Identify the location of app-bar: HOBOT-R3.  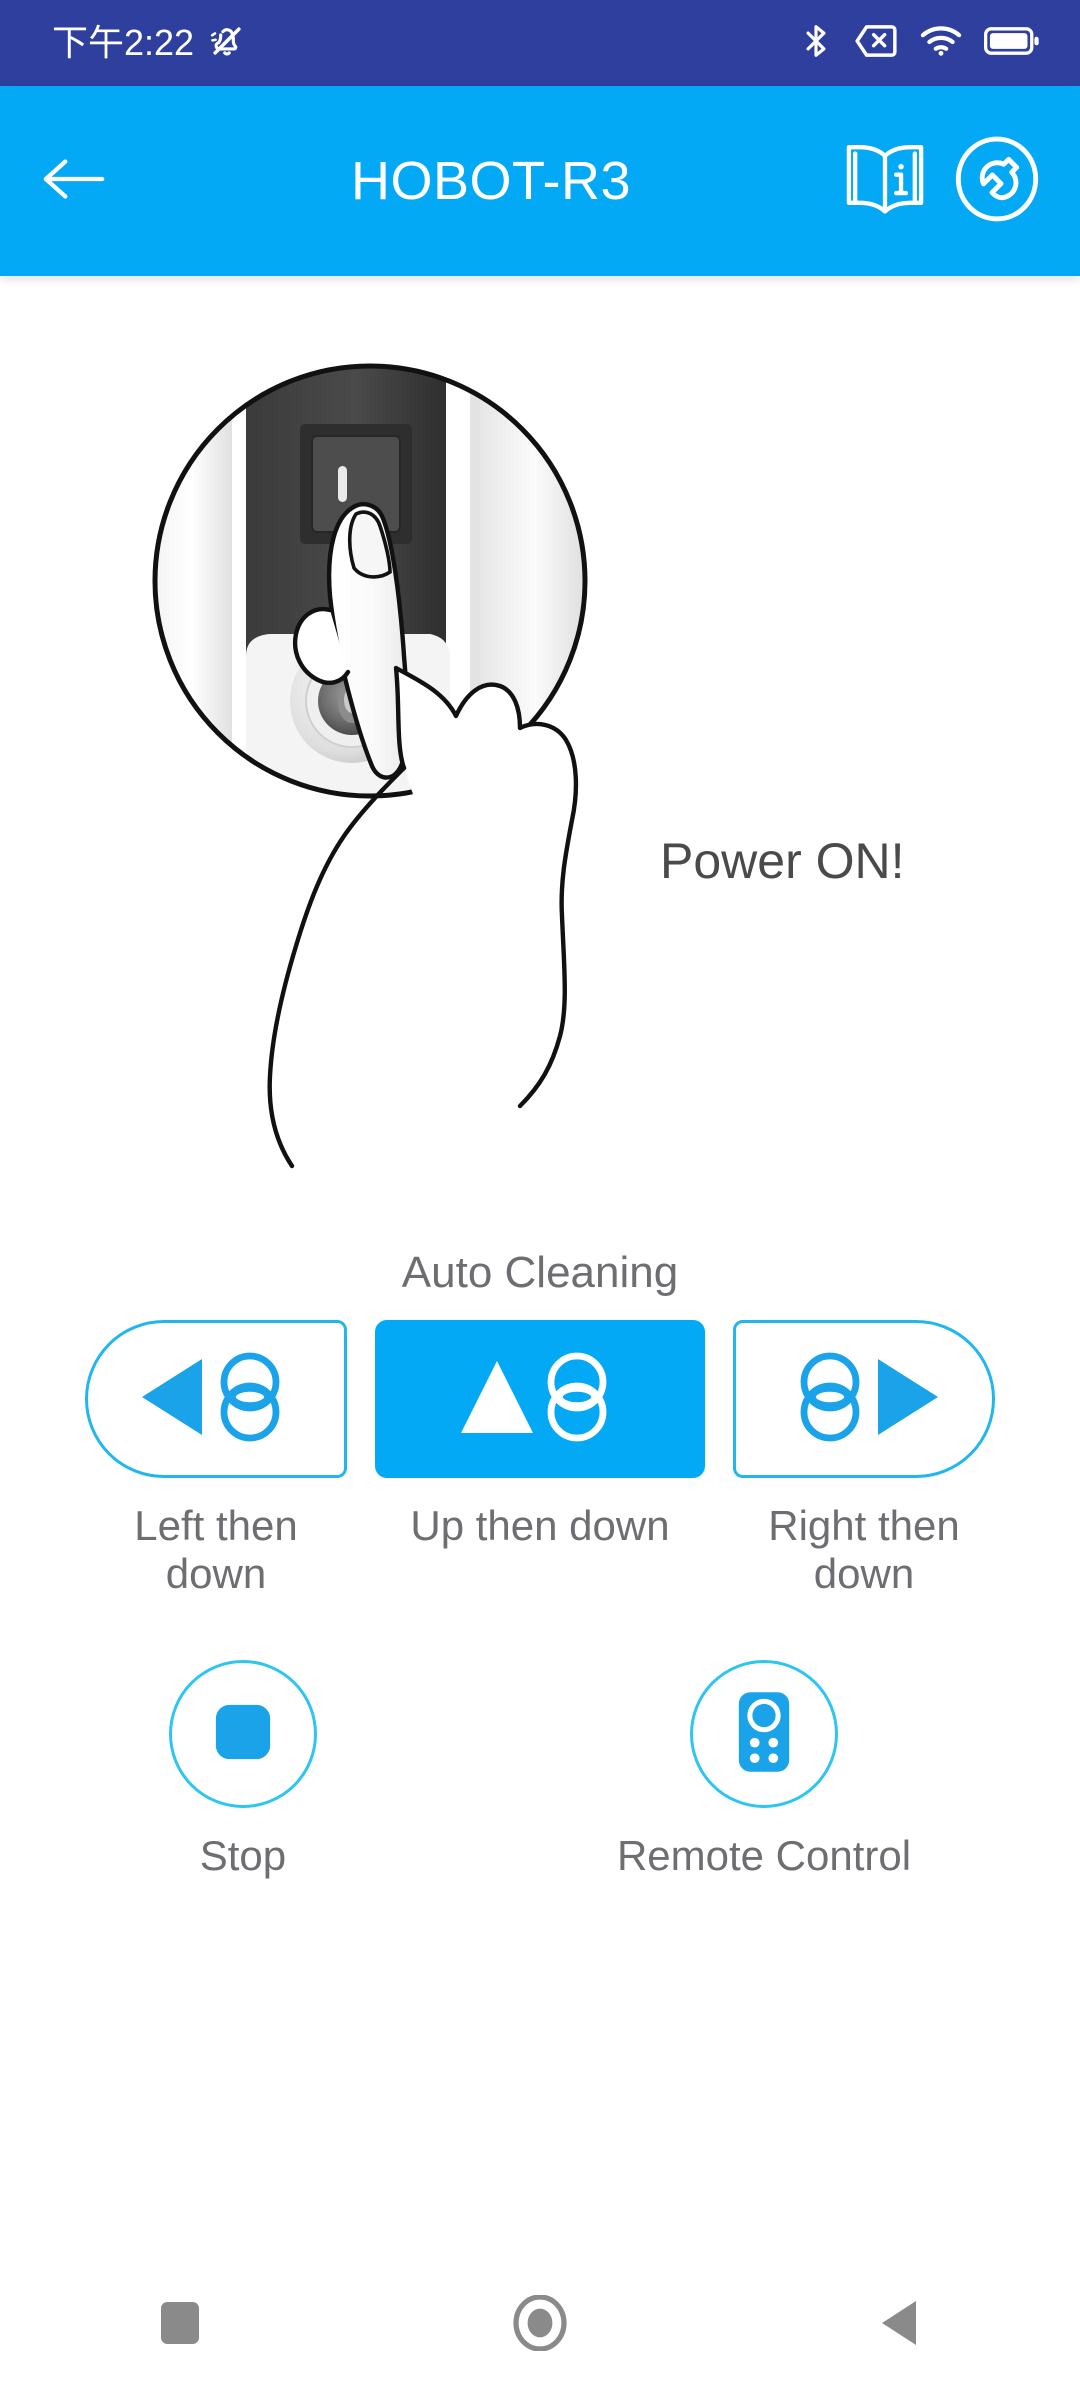
(540, 181).